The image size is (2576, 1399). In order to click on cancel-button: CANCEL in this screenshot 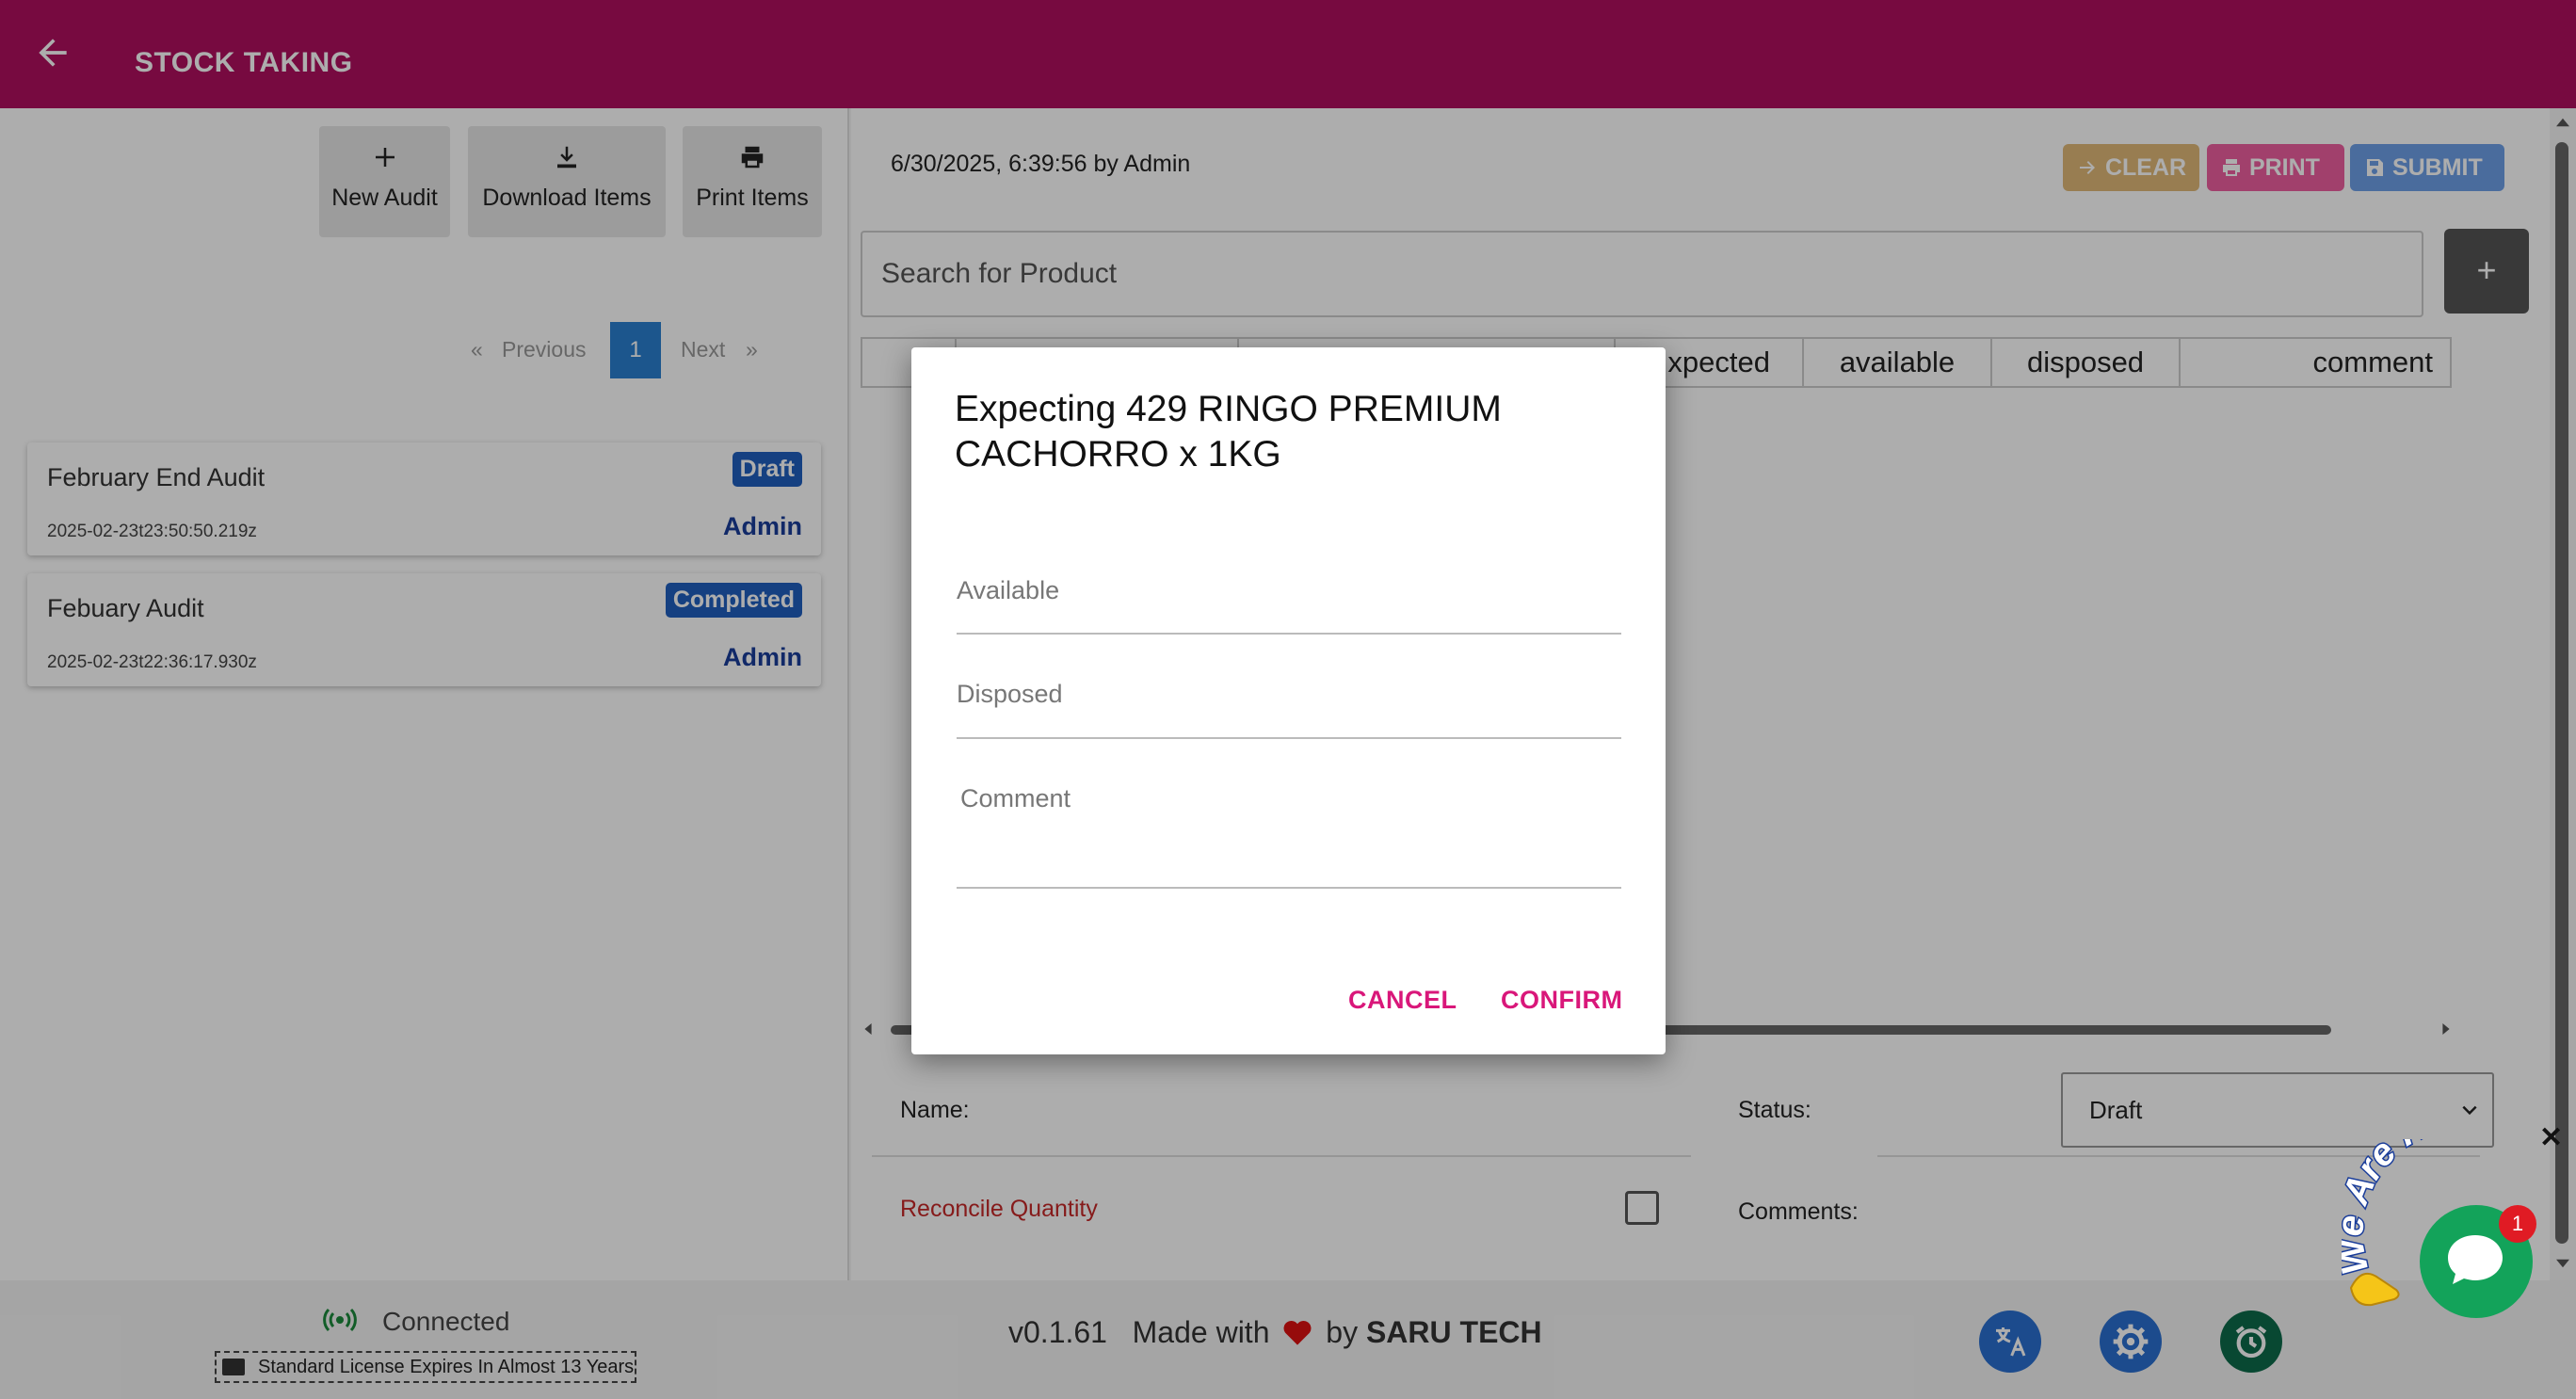, I will do `click(1402, 1000)`.